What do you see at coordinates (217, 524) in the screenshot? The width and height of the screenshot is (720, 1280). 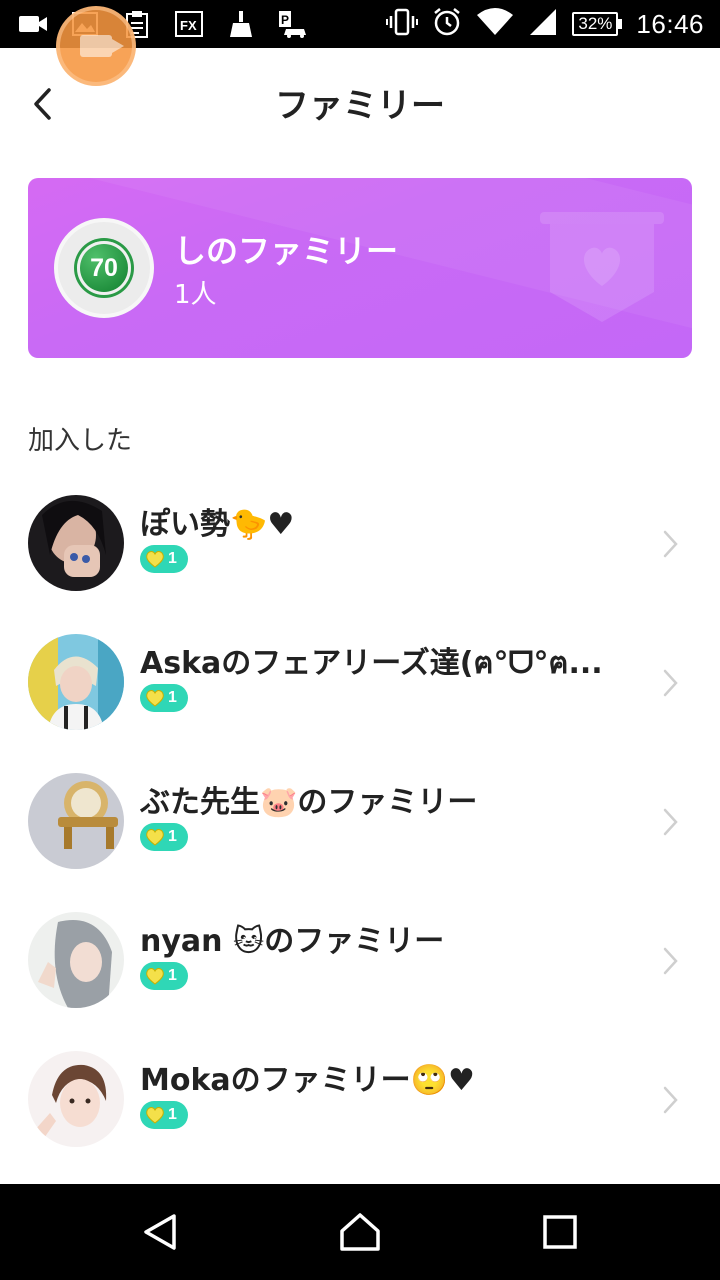 I see `family-name: ぽい勢🐤♥` at bounding box center [217, 524].